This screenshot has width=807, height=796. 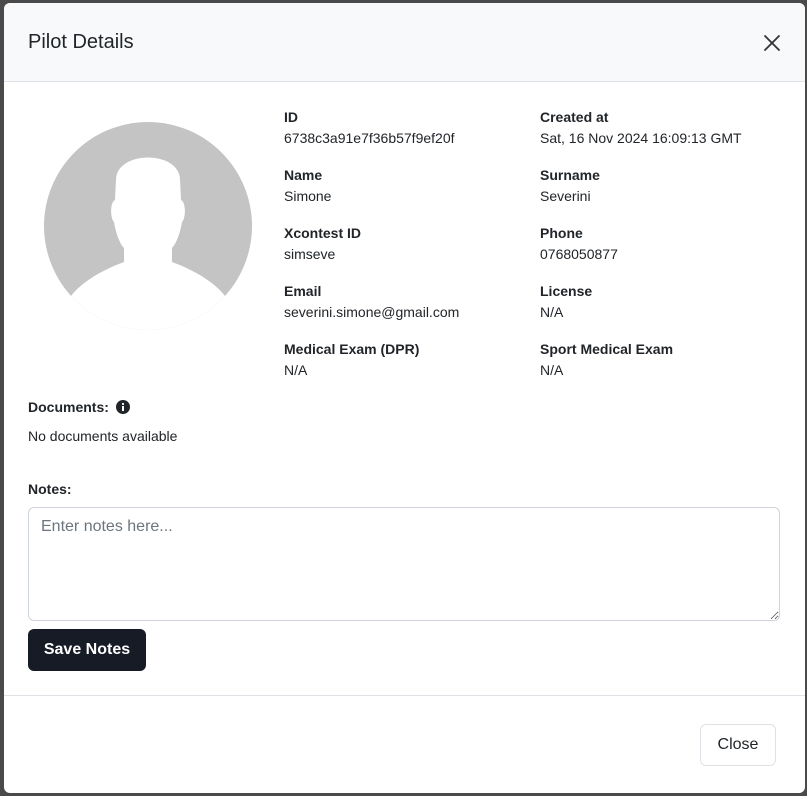 I want to click on close-button: Close, so click(x=738, y=745).